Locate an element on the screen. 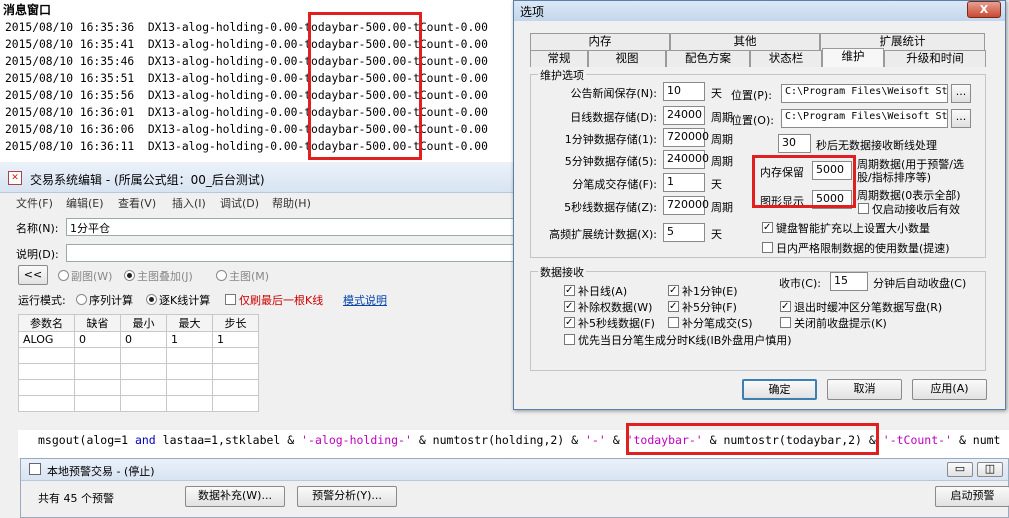  field-input: 240000 is located at coordinates (686, 159).